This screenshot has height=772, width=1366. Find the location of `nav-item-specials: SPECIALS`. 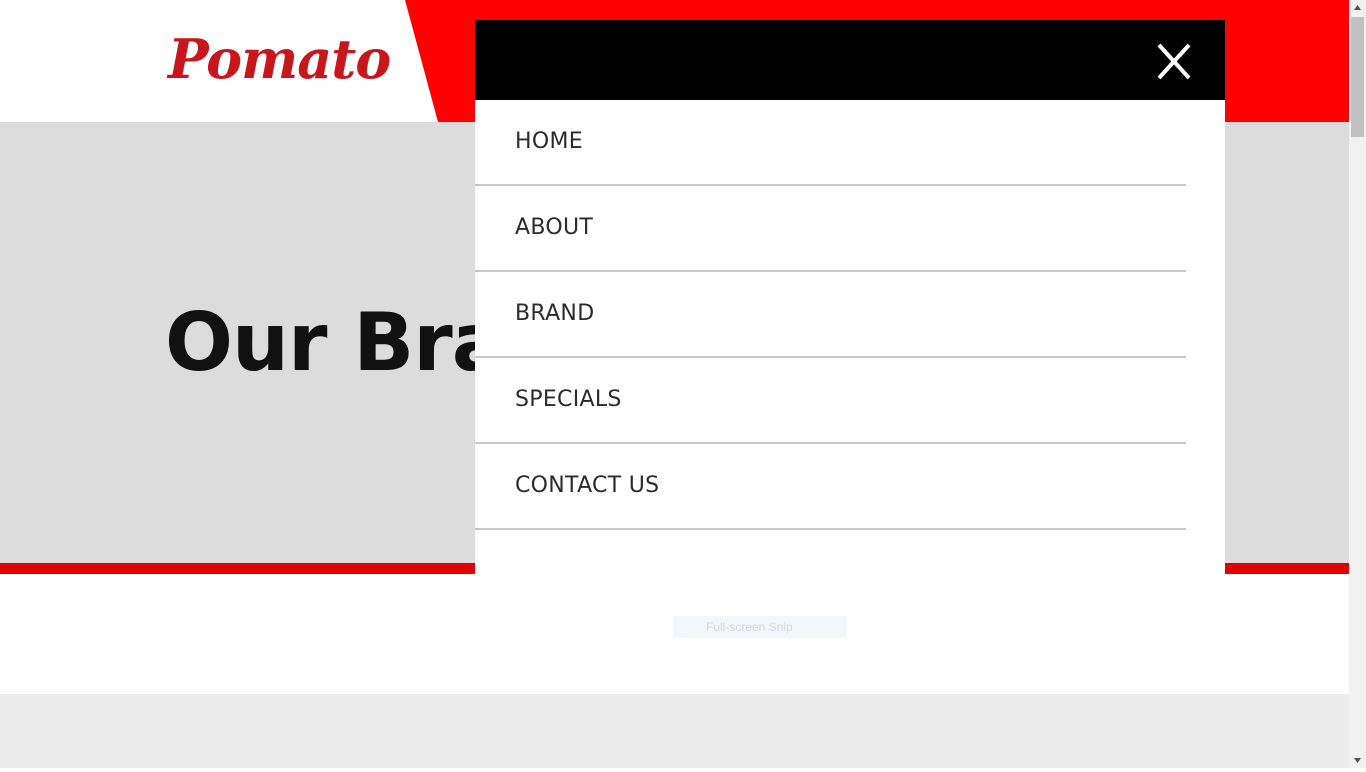

nav-item-specials: SPECIALS is located at coordinates (830, 401).